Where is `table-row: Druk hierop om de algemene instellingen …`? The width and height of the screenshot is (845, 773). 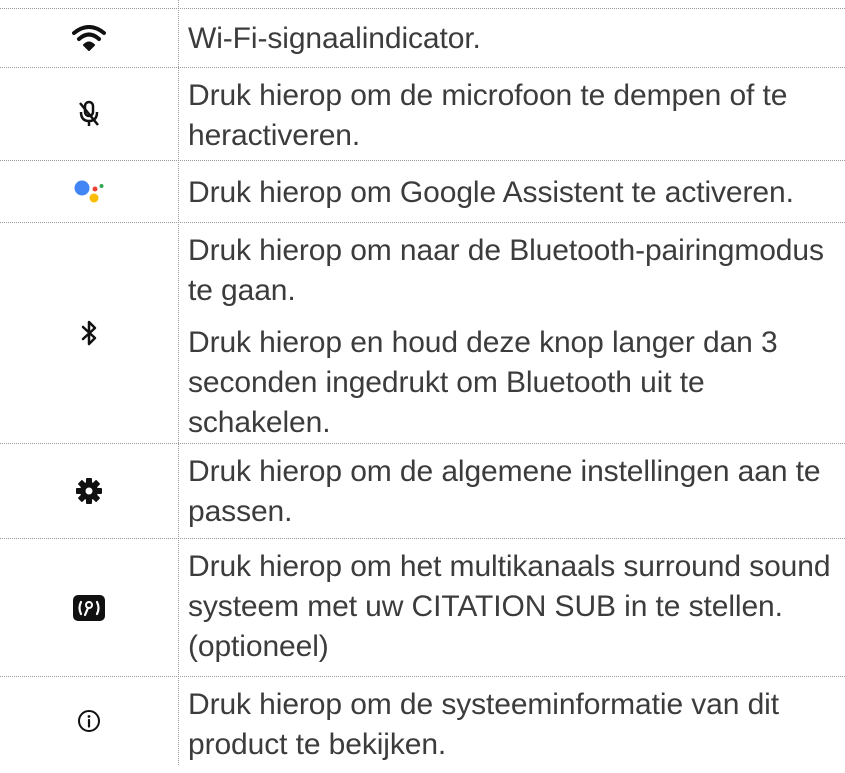
table-row: Druk hierop om de algemene instellingen … is located at coordinates (422, 491).